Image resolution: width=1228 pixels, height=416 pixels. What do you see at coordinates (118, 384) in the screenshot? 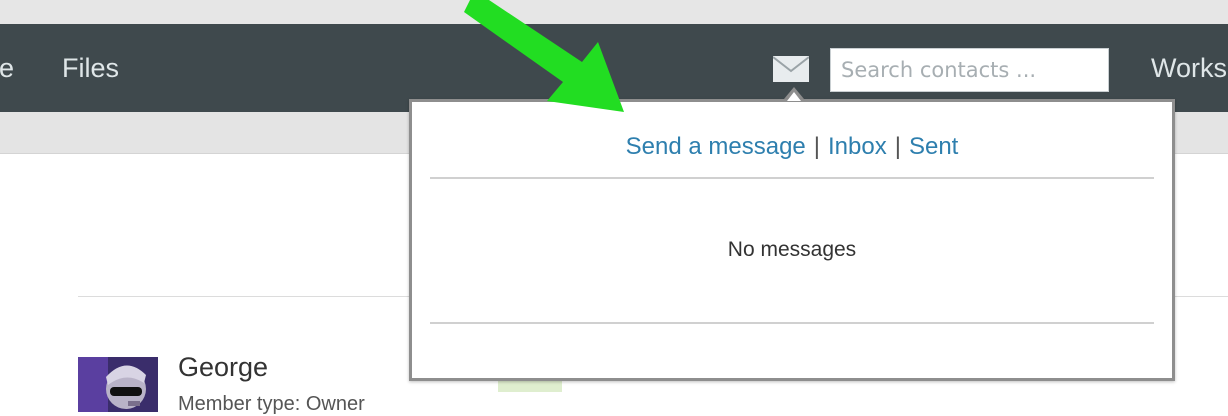
I see `avatar` at bounding box center [118, 384].